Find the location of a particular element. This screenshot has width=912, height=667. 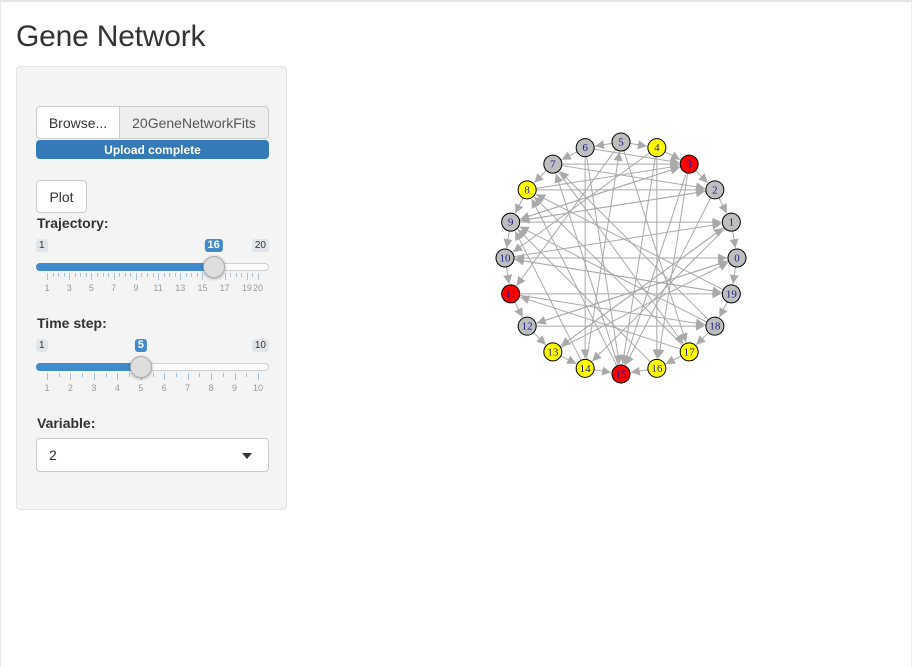

trajectory-label: Trajectory: is located at coordinates (73, 223).